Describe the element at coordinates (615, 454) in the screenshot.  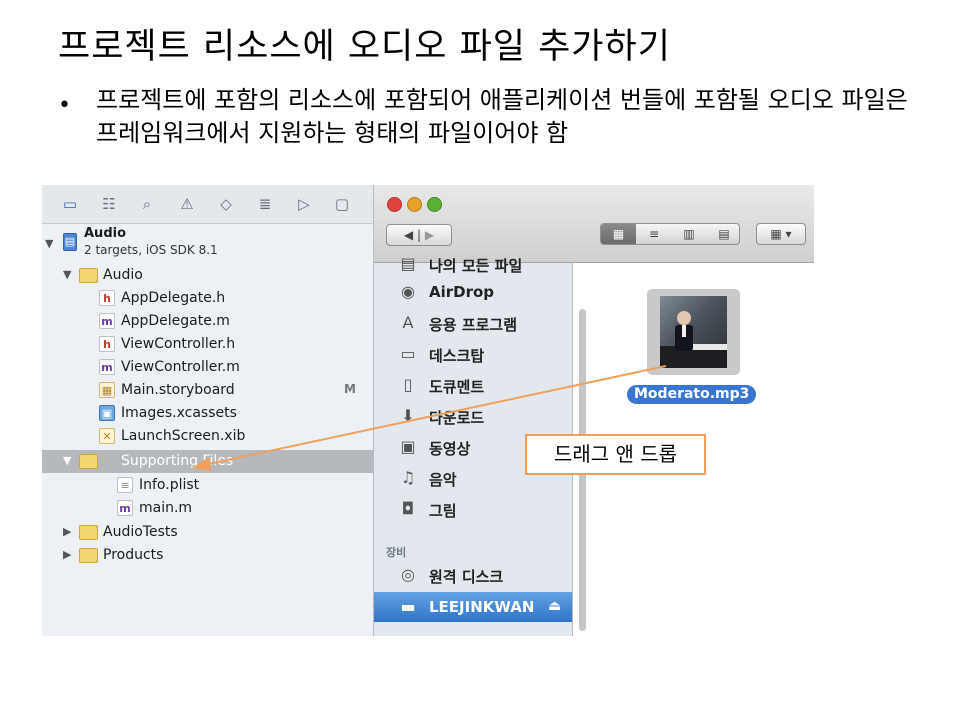
I see `drag-and-drop-callout: 드래그 앤 드롭` at that location.